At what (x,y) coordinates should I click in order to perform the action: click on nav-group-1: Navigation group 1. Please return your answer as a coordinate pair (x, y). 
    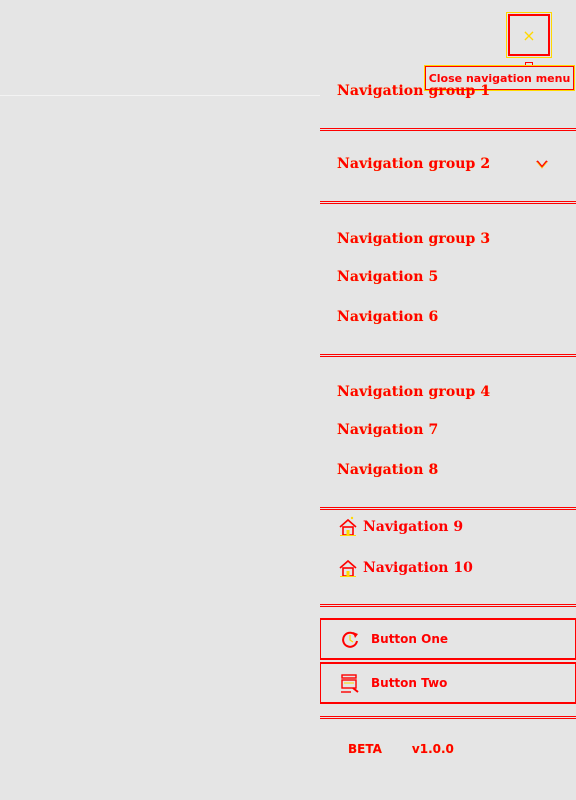
    Looking at the image, I should click on (413, 91).